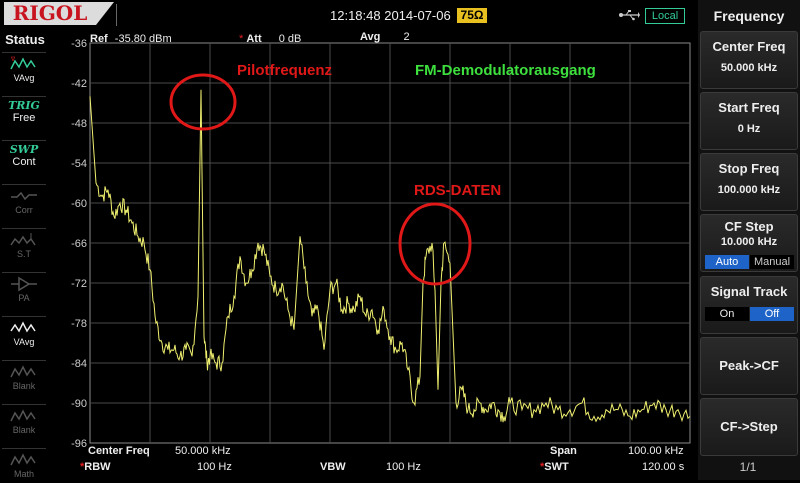 This screenshot has height=483, width=800. I want to click on signal-track-off: Off, so click(772, 314).